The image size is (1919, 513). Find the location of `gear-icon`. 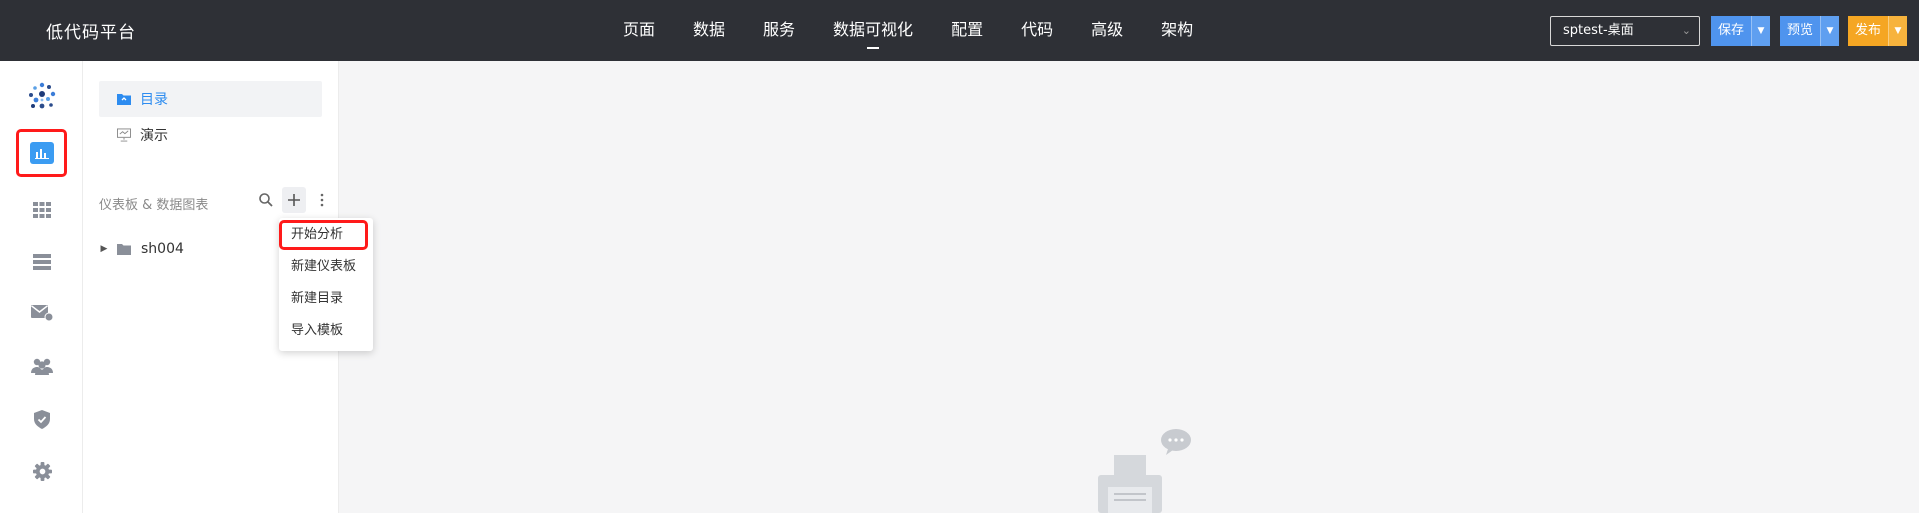

gear-icon is located at coordinates (42, 471).